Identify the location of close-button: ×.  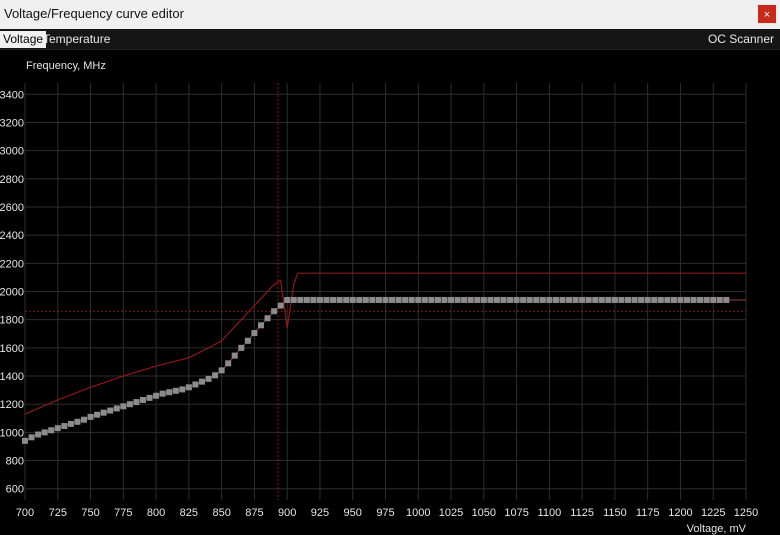
(767, 14).